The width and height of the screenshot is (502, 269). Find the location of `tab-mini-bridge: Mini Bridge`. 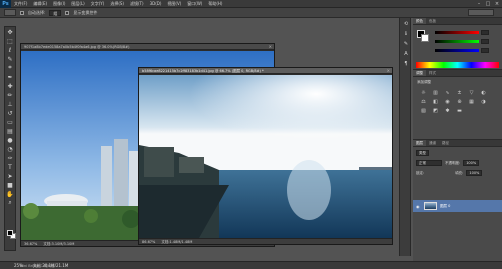

tab-mini-bridge: Mini Bridge is located at coordinates (30, 266).